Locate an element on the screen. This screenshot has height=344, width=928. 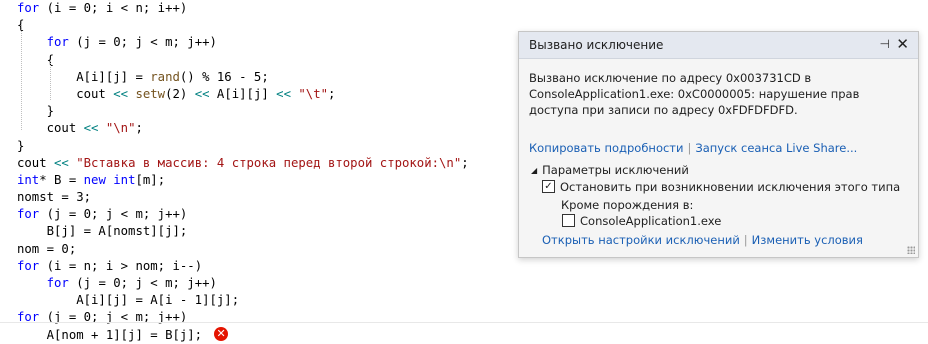
code-token: nom = 0; is located at coordinates (47, 248).